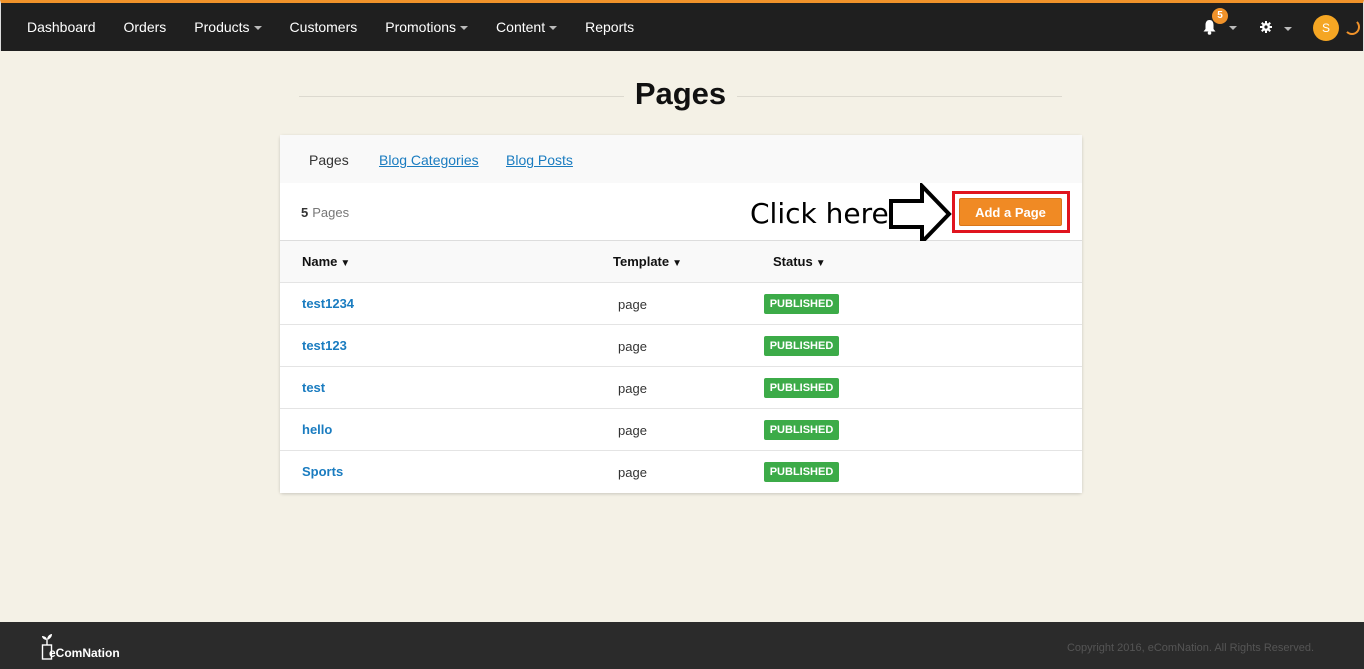  What do you see at coordinates (1326, 28) in the screenshot?
I see `user-avatar: S` at bounding box center [1326, 28].